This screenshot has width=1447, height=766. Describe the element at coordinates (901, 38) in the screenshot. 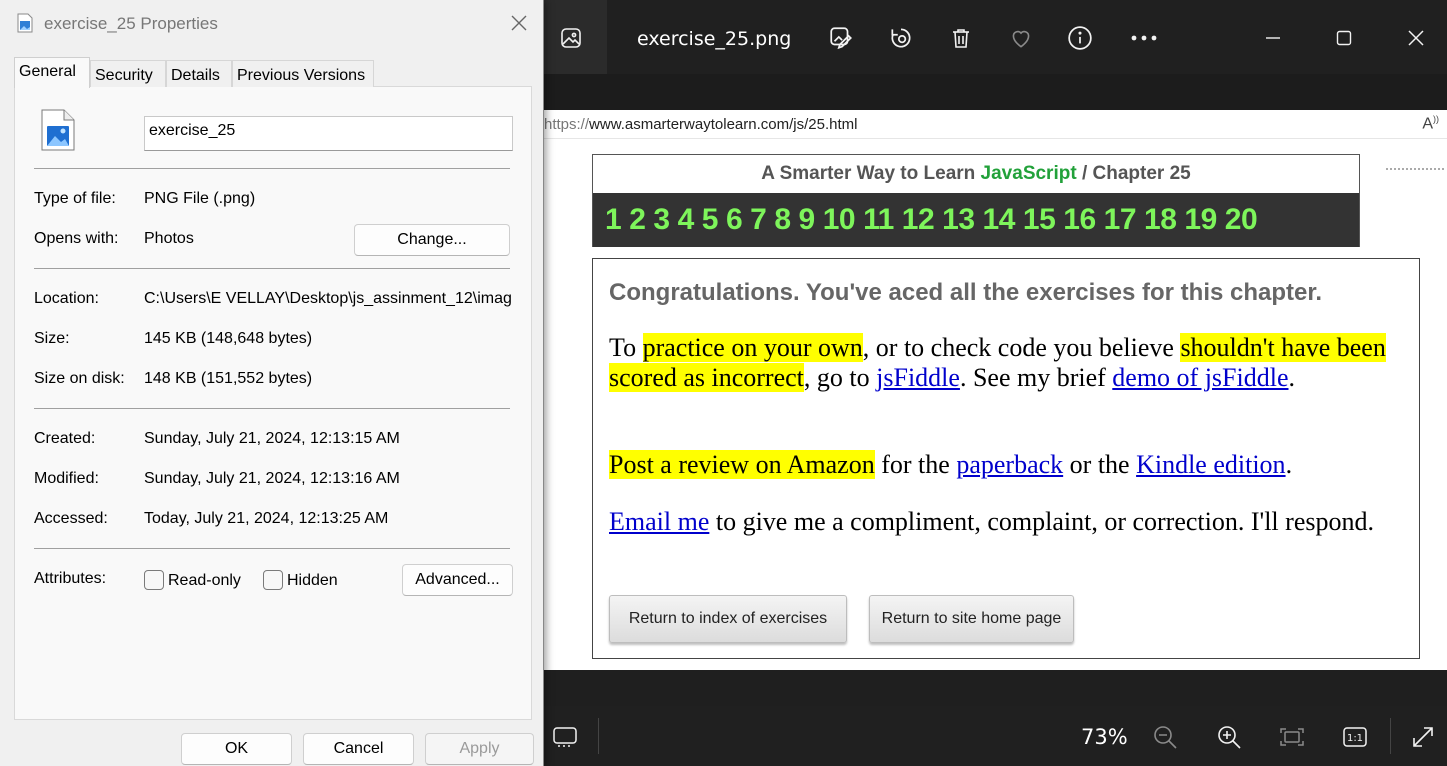

I see `rotate-icon` at that location.